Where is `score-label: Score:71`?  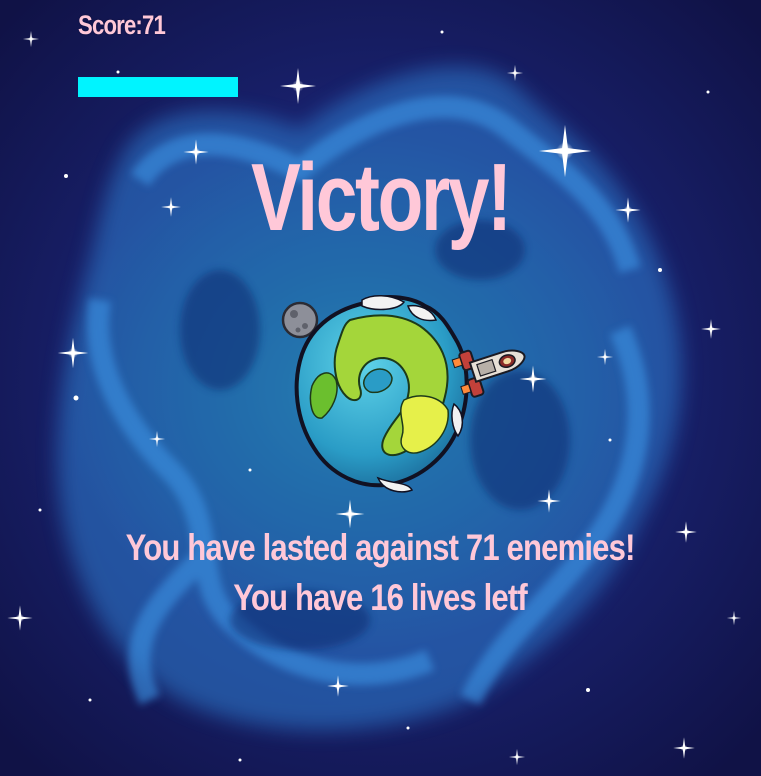
score-label: Score:71 is located at coordinates (122, 25).